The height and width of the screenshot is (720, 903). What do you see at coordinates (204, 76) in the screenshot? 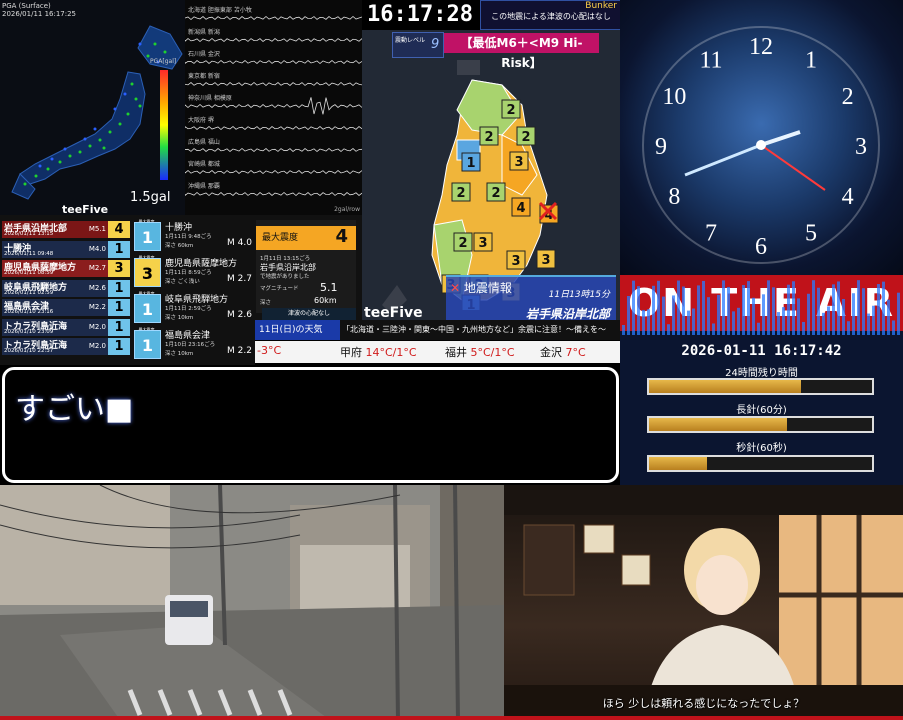
I see `station-label: 東京都 新宿` at bounding box center [204, 76].